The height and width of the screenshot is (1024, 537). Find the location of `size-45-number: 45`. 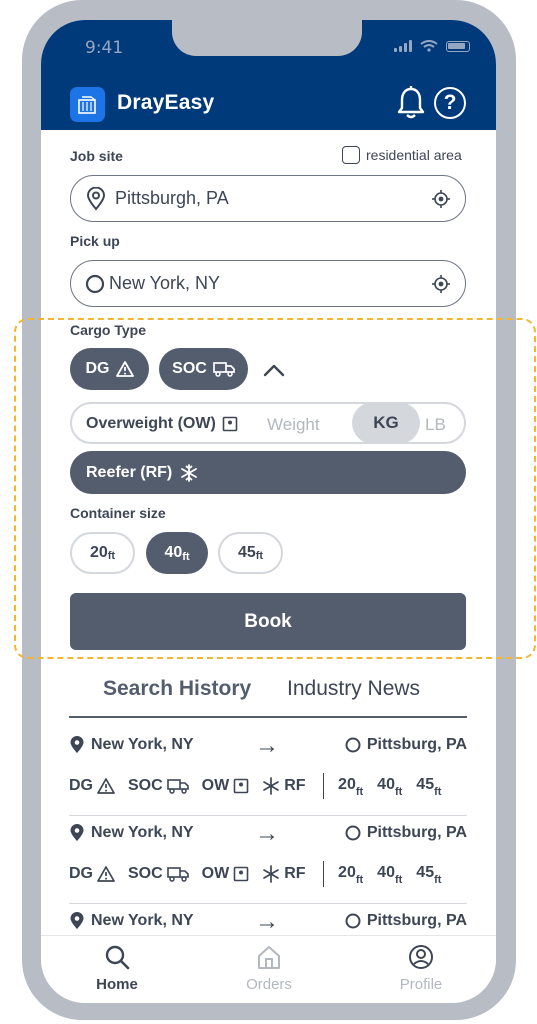

size-45-number: 45 is located at coordinates (246, 552).